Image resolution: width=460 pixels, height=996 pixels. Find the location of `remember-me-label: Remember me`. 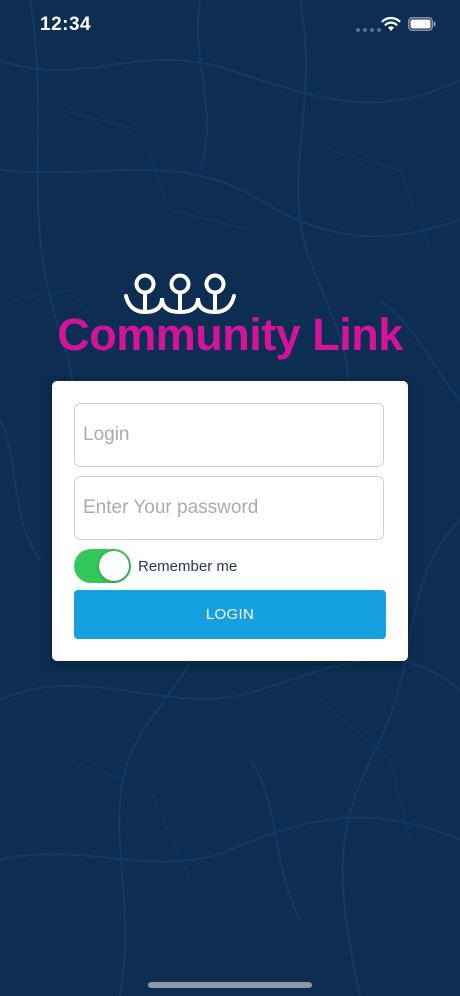

remember-me-label: Remember me is located at coordinates (188, 566).